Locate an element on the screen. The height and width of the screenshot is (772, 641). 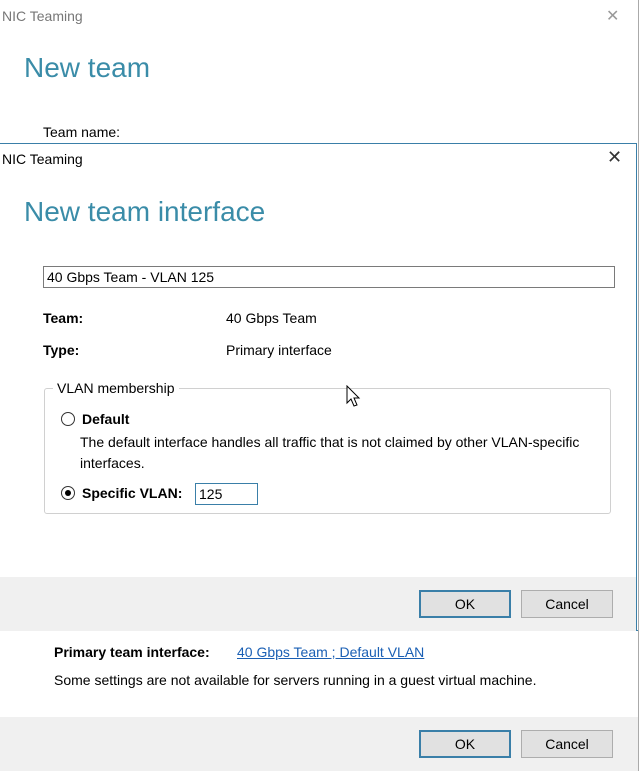
primary-team-interface-label: Primary team interface: is located at coordinates (132, 652).